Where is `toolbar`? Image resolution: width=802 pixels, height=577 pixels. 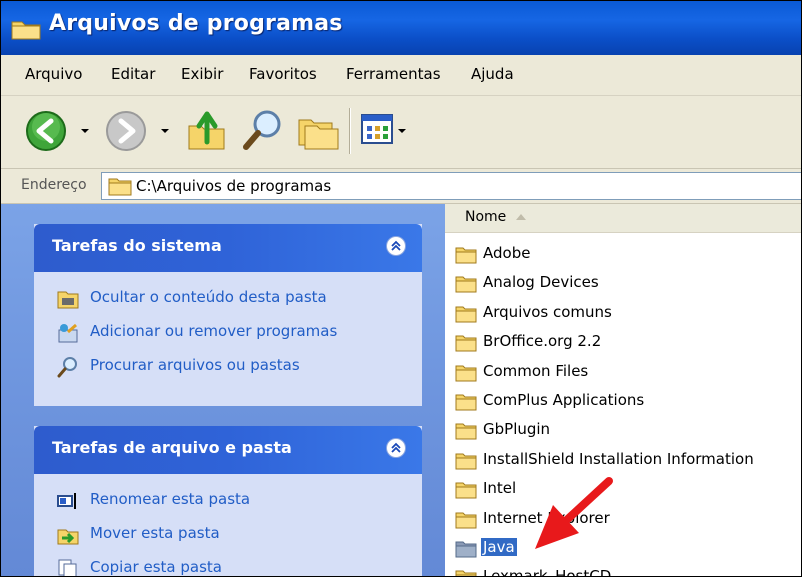 toolbar is located at coordinates (401, 132).